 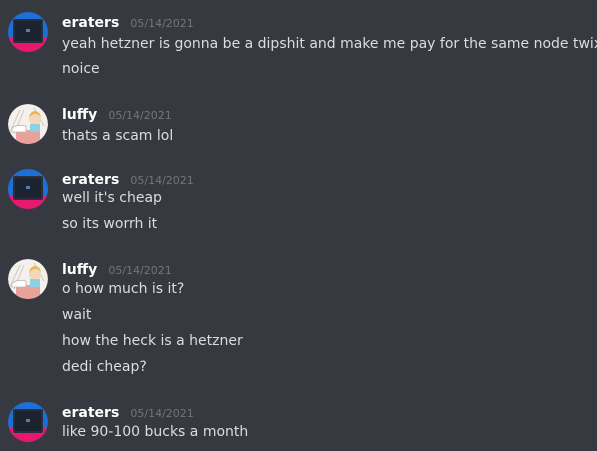 What do you see at coordinates (81, 69) in the screenshot?
I see `message-text: noice` at bounding box center [81, 69].